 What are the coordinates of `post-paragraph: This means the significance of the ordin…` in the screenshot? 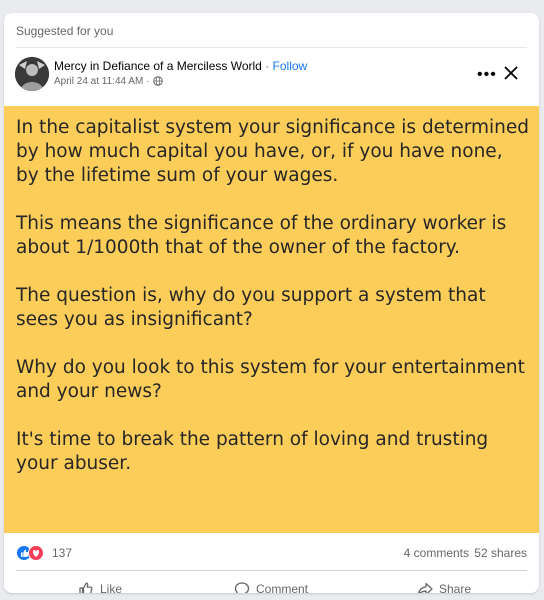 It's located at (261, 235).